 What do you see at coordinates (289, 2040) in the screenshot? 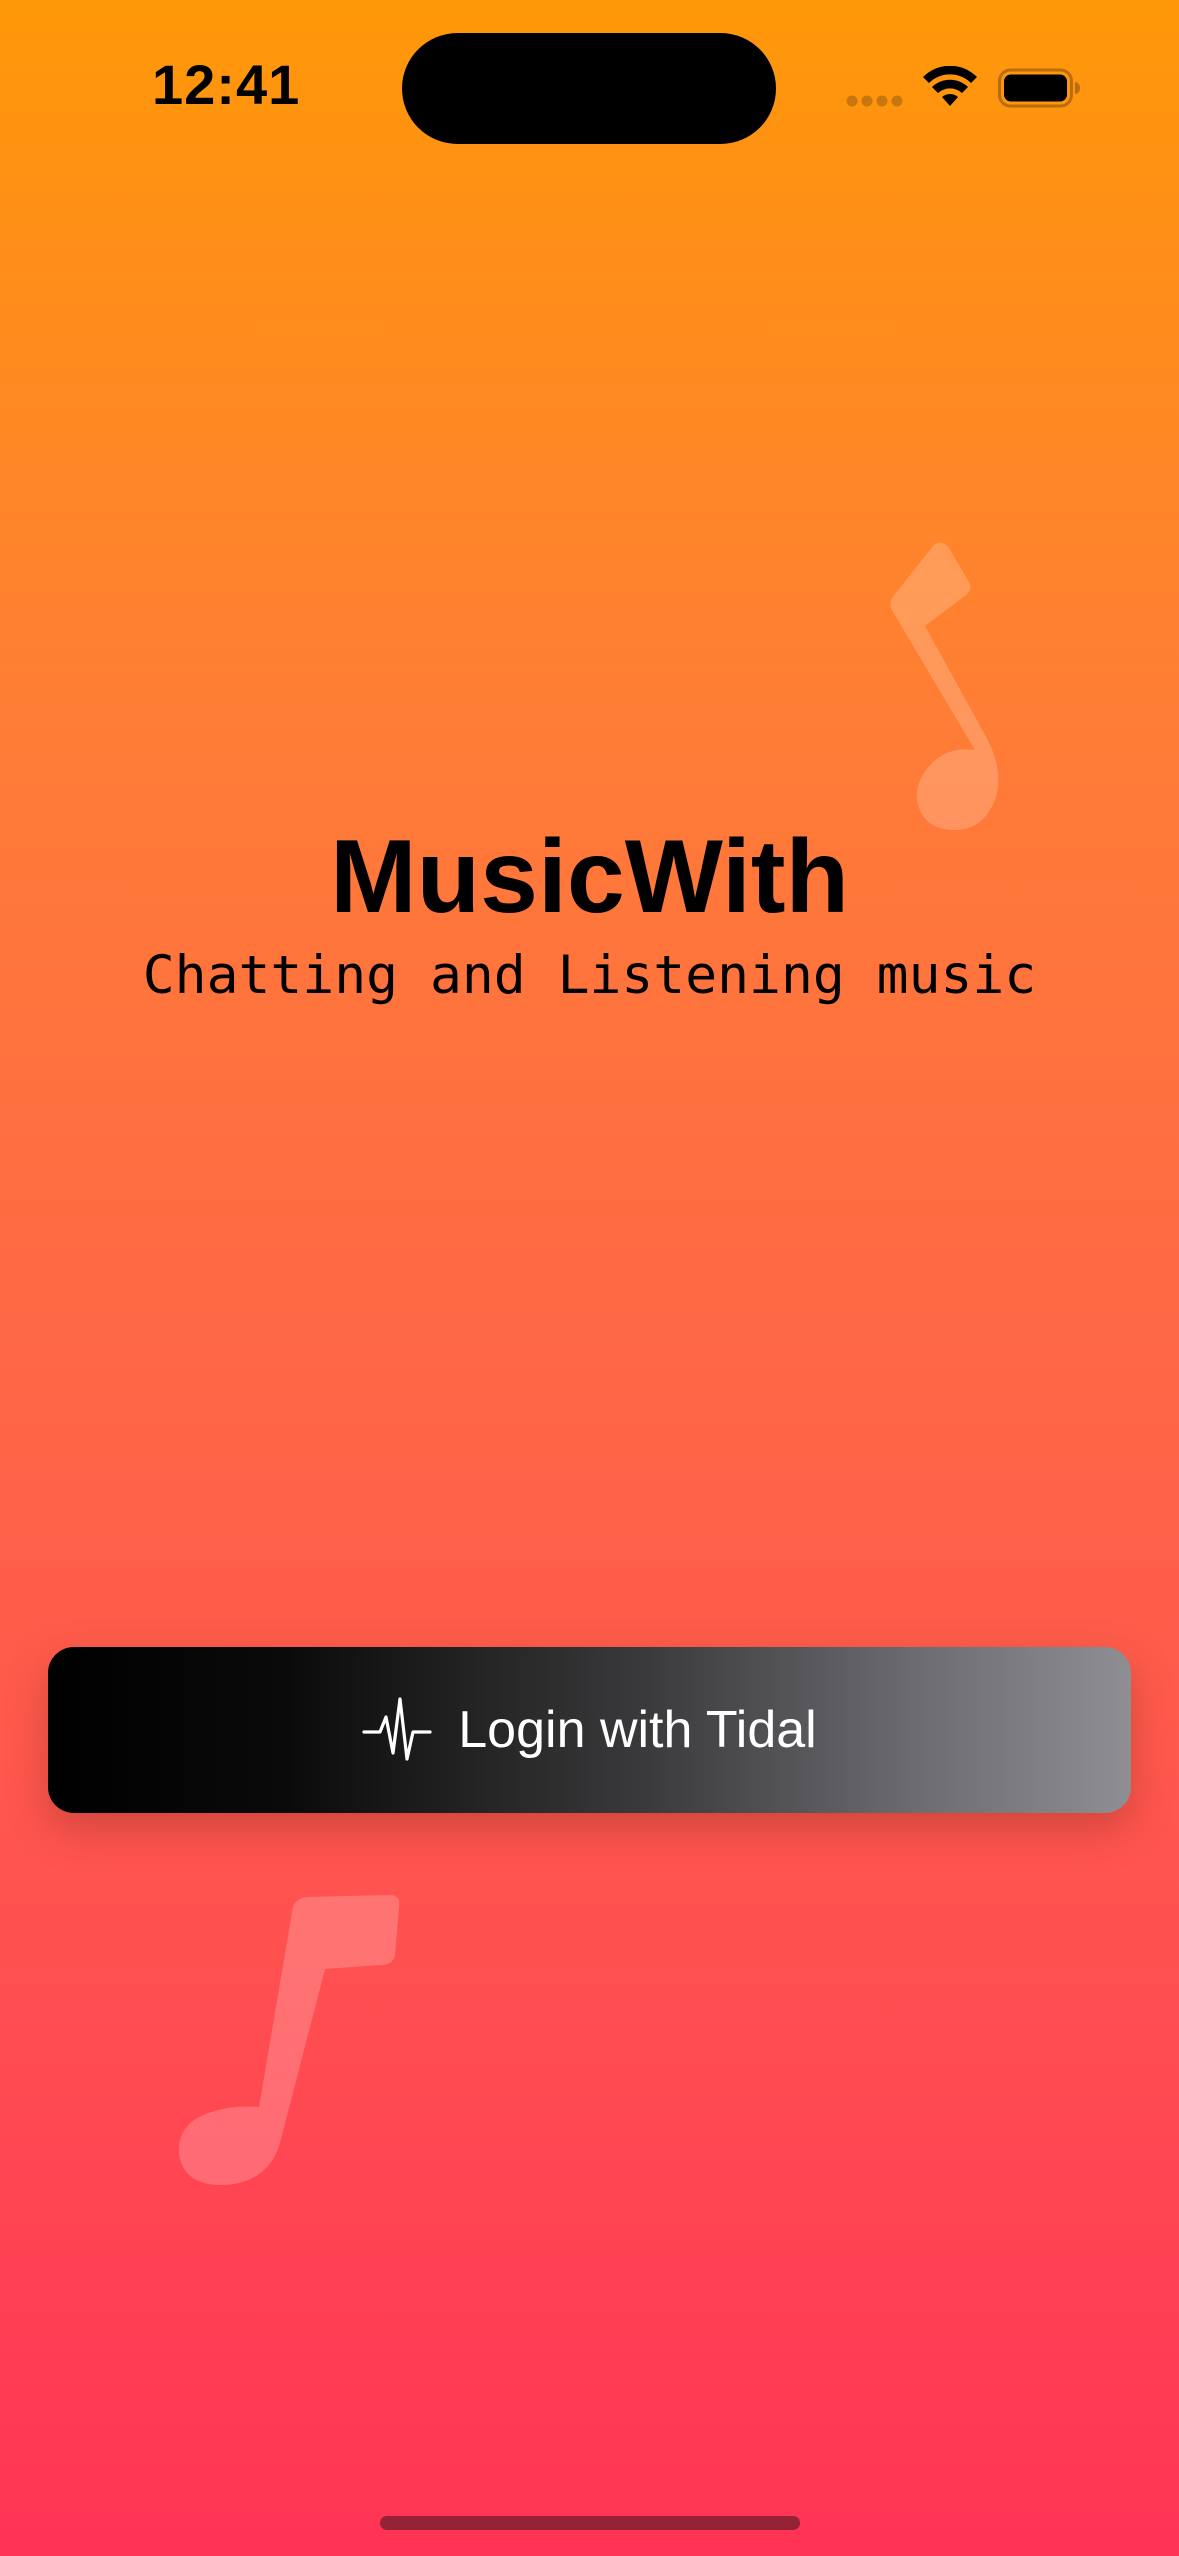
I see `music-note-icon` at bounding box center [289, 2040].